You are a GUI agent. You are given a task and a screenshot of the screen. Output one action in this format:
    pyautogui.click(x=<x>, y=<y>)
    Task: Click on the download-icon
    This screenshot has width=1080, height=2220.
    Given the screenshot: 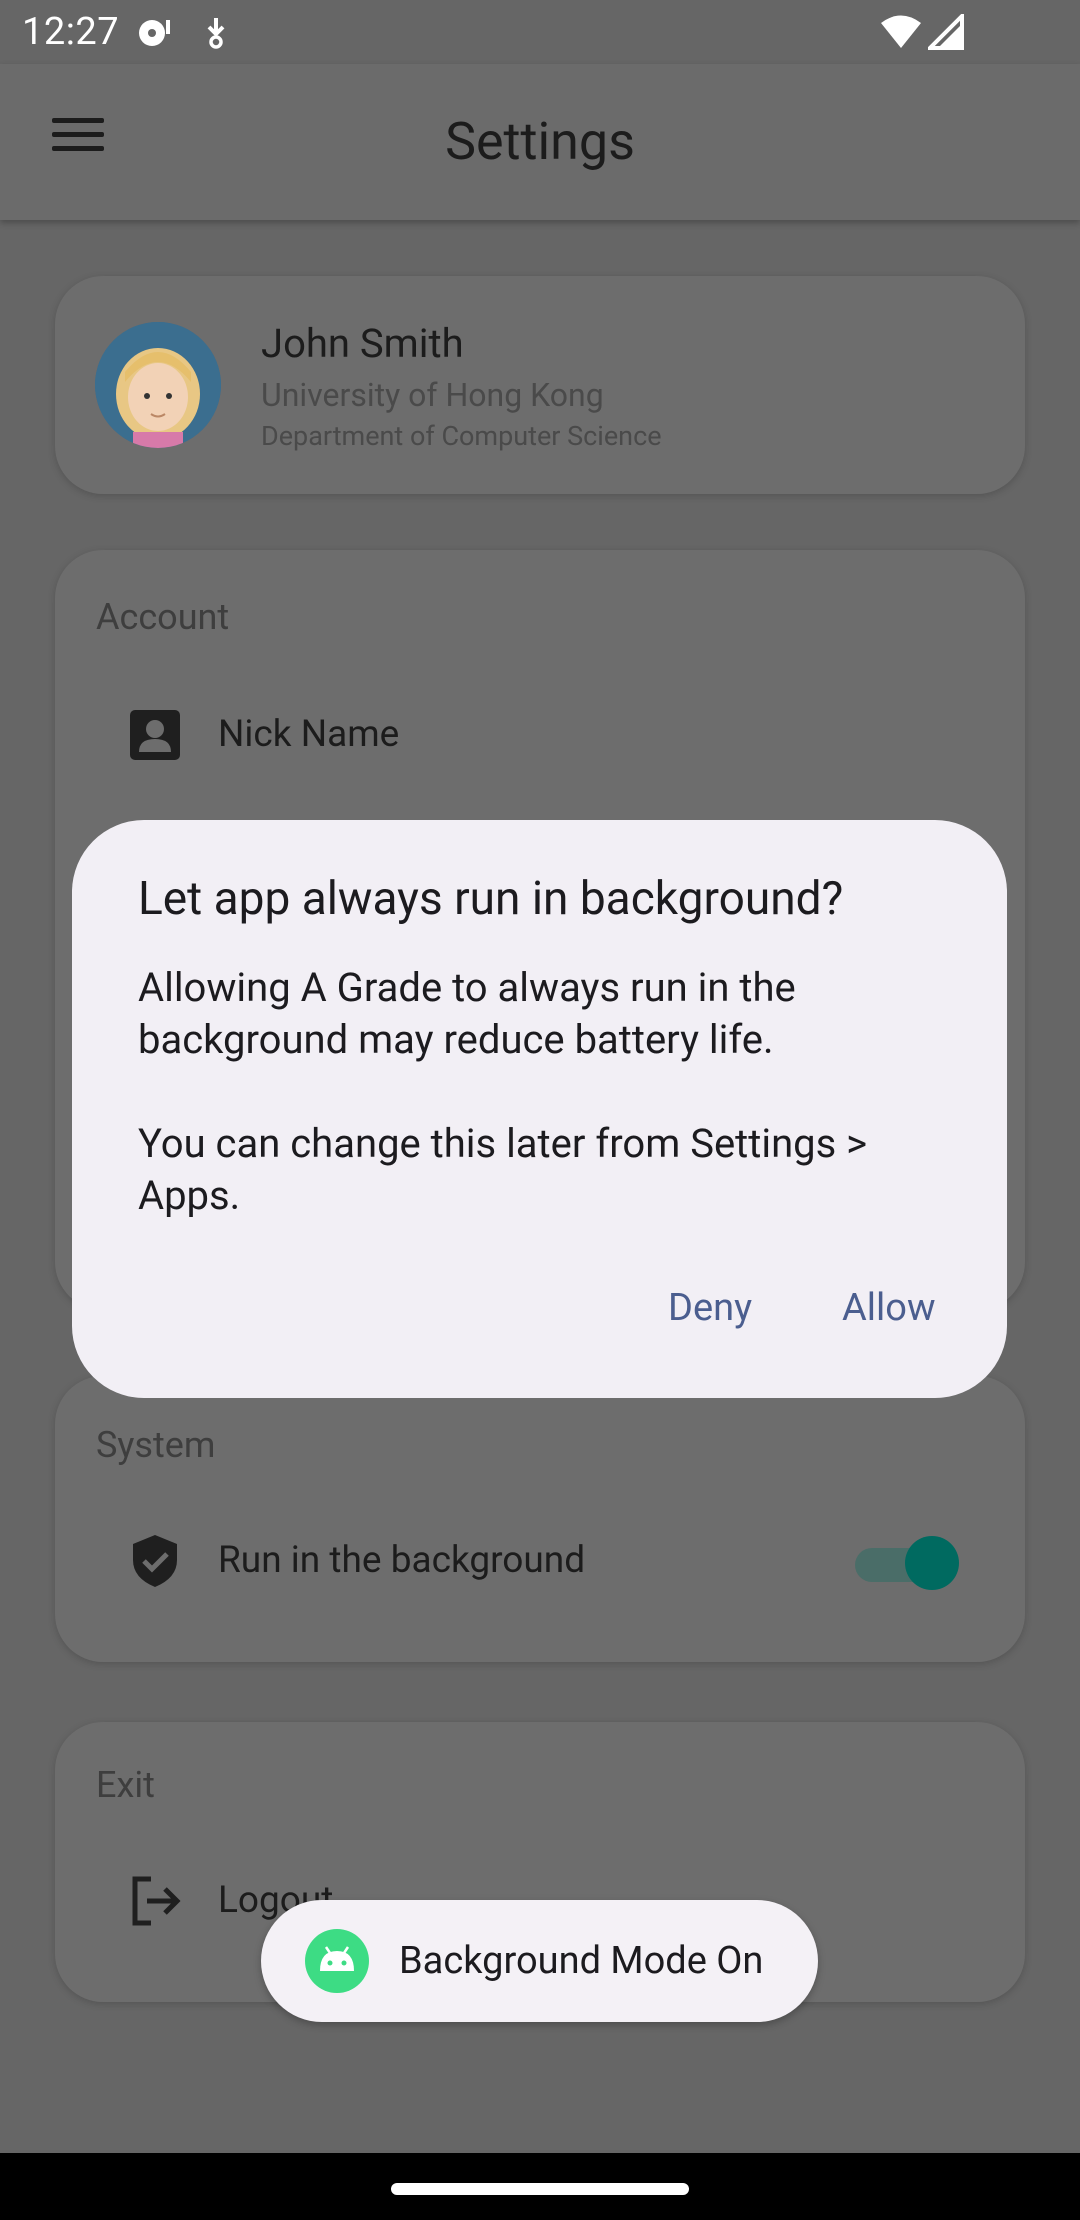 What is the action you would take?
    pyautogui.click(x=216, y=33)
    